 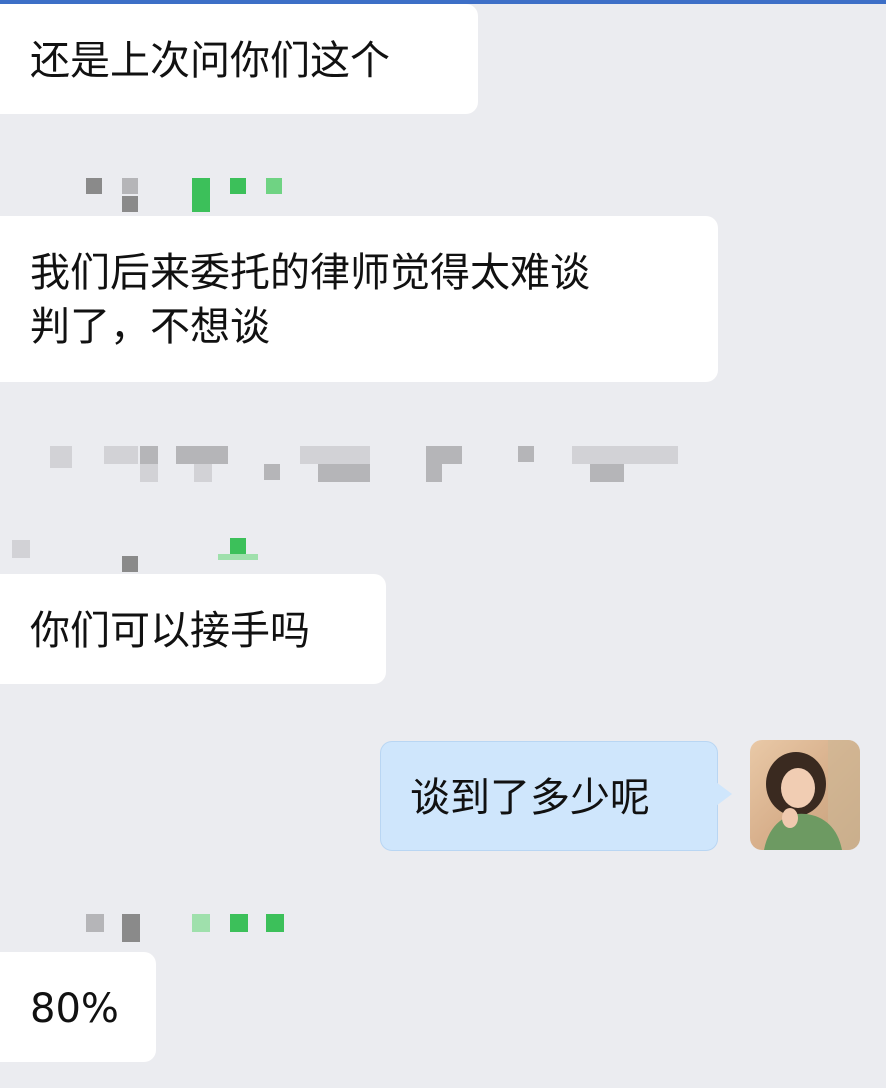 I want to click on outgoing-message-bubble: 谈到了多少呢, so click(x=549, y=796).